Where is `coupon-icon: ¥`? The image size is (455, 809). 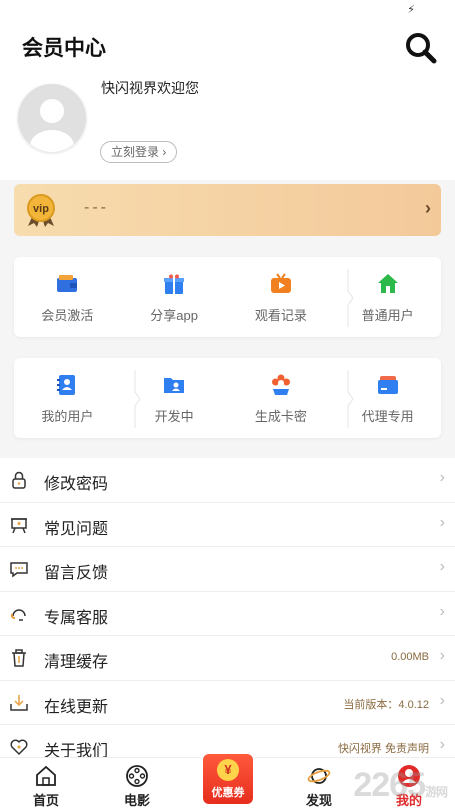
coupon-icon: ¥ is located at coordinates (228, 770).